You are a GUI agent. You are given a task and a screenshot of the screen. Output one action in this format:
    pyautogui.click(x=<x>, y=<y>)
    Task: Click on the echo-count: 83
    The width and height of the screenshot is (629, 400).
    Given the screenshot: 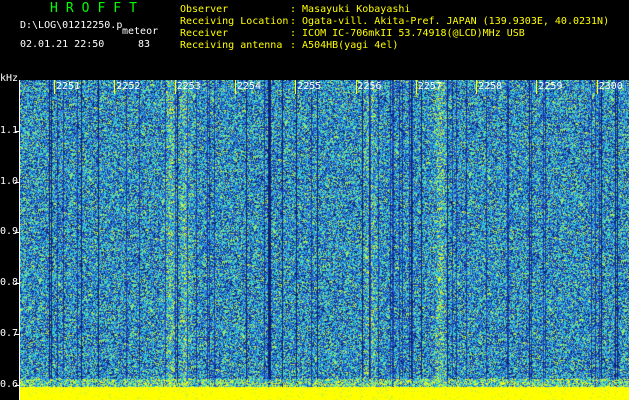 What is the action you would take?
    pyautogui.click(x=144, y=44)
    